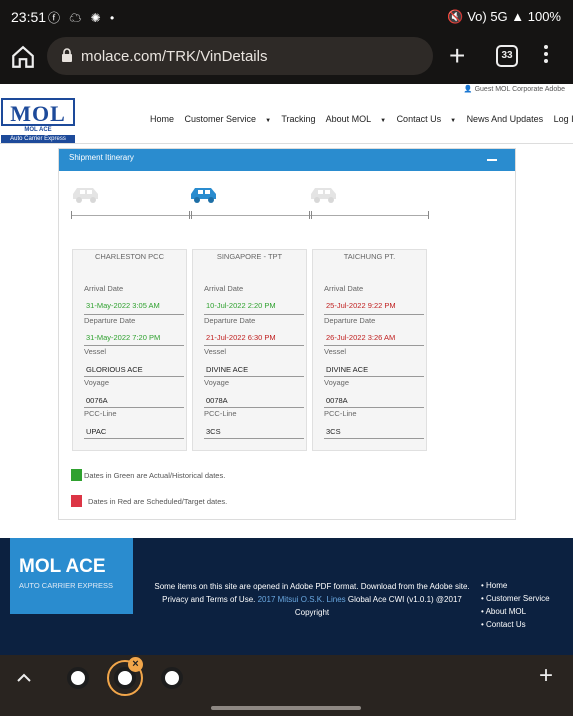 Image resolution: width=573 pixels, height=716 pixels. What do you see at coordinates (76, 475) in the screenshot?
I see `legend-green-swatch` at bounding box center [76, 475].